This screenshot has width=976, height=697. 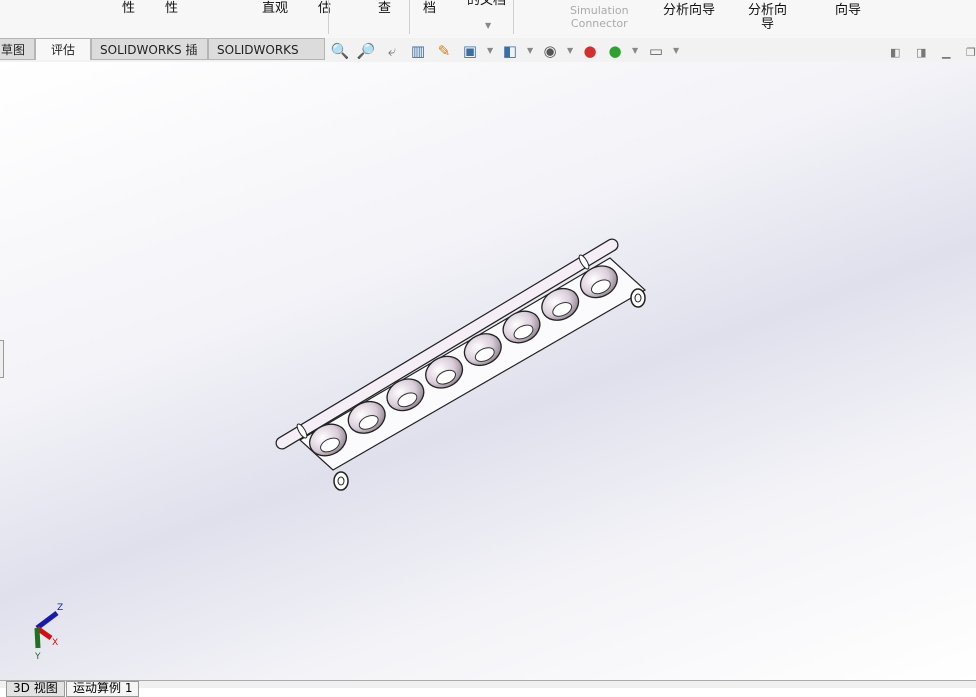 I want to click on tile-right-icon: ◨, so click(x=921, y=52).